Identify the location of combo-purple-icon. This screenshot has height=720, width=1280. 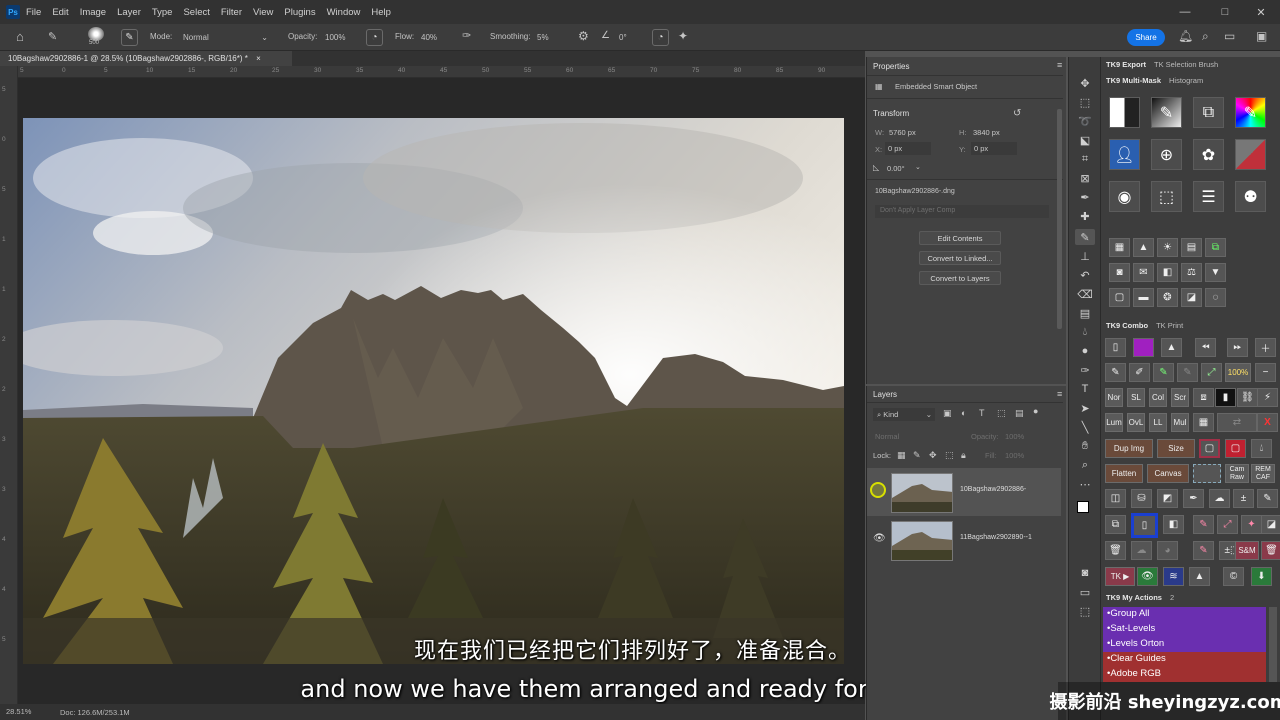
(1143, 347).